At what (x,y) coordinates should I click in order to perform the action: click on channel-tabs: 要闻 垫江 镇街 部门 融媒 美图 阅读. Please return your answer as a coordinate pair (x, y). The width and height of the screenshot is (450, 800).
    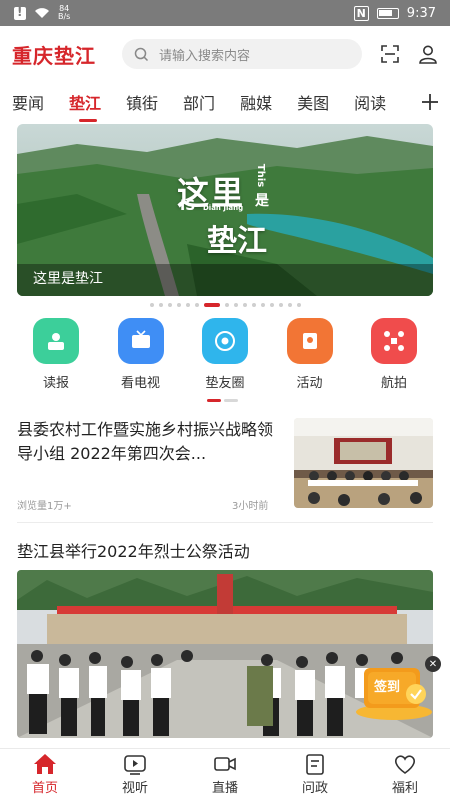
    Looking at the image, I should click on (225, 102).